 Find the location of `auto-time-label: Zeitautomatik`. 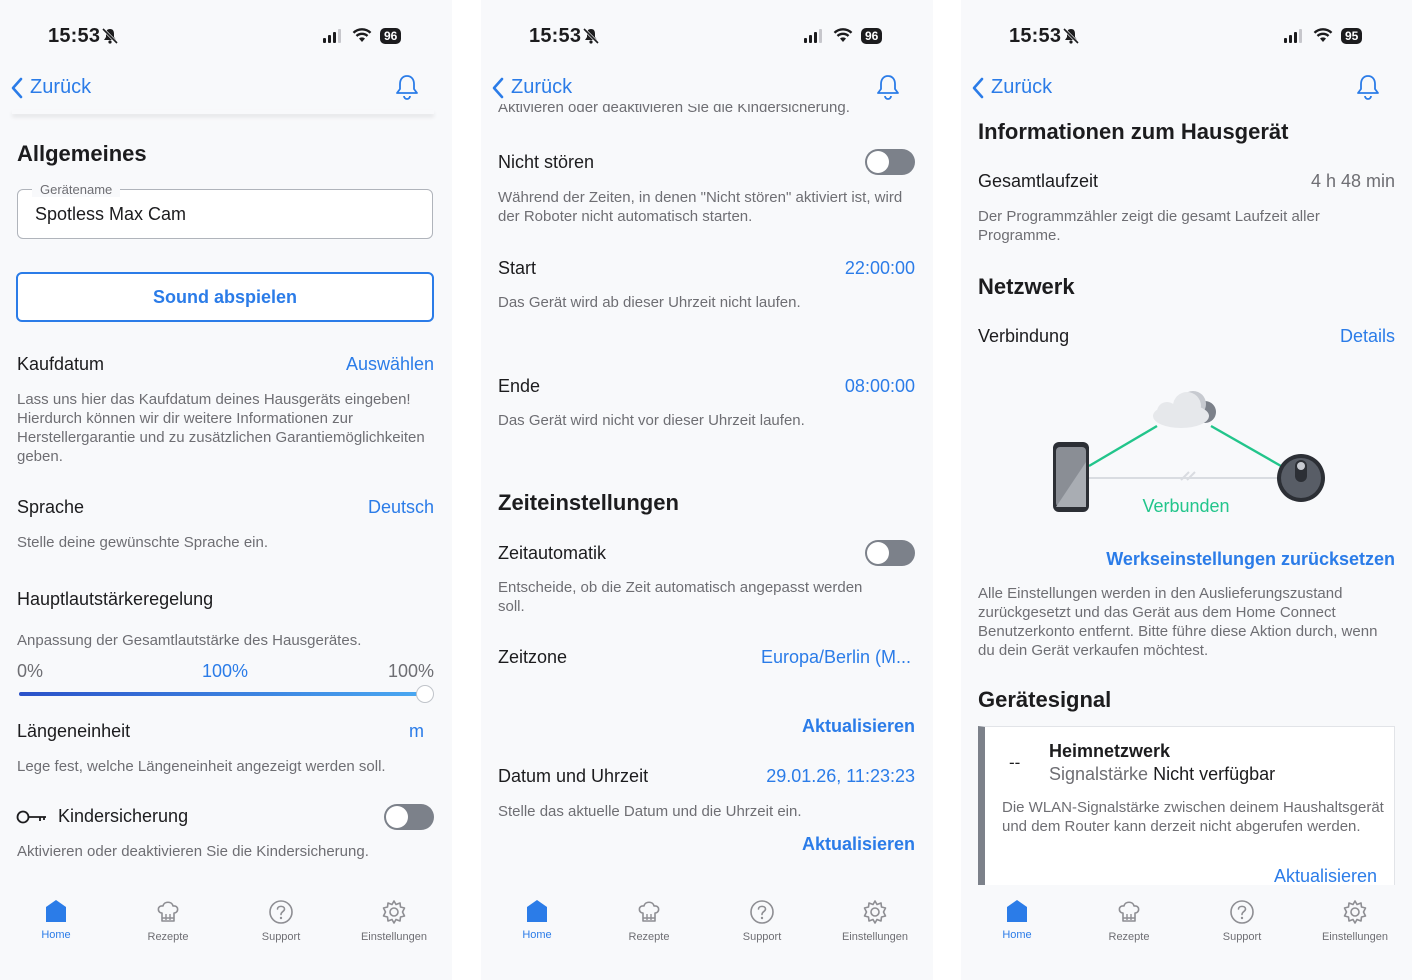

auto-time-label: Zeitautomatik is located at coordinates (552, 553).